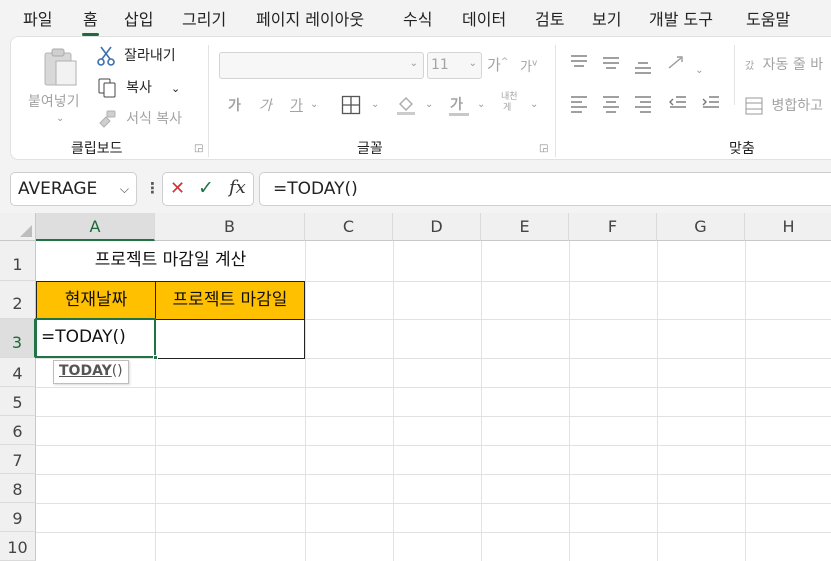 This screenshot has height=561, width=831. Describe the element at coordinates (507, 108) in the screenshot. I see `phonetic-bottom: 게` at that location.